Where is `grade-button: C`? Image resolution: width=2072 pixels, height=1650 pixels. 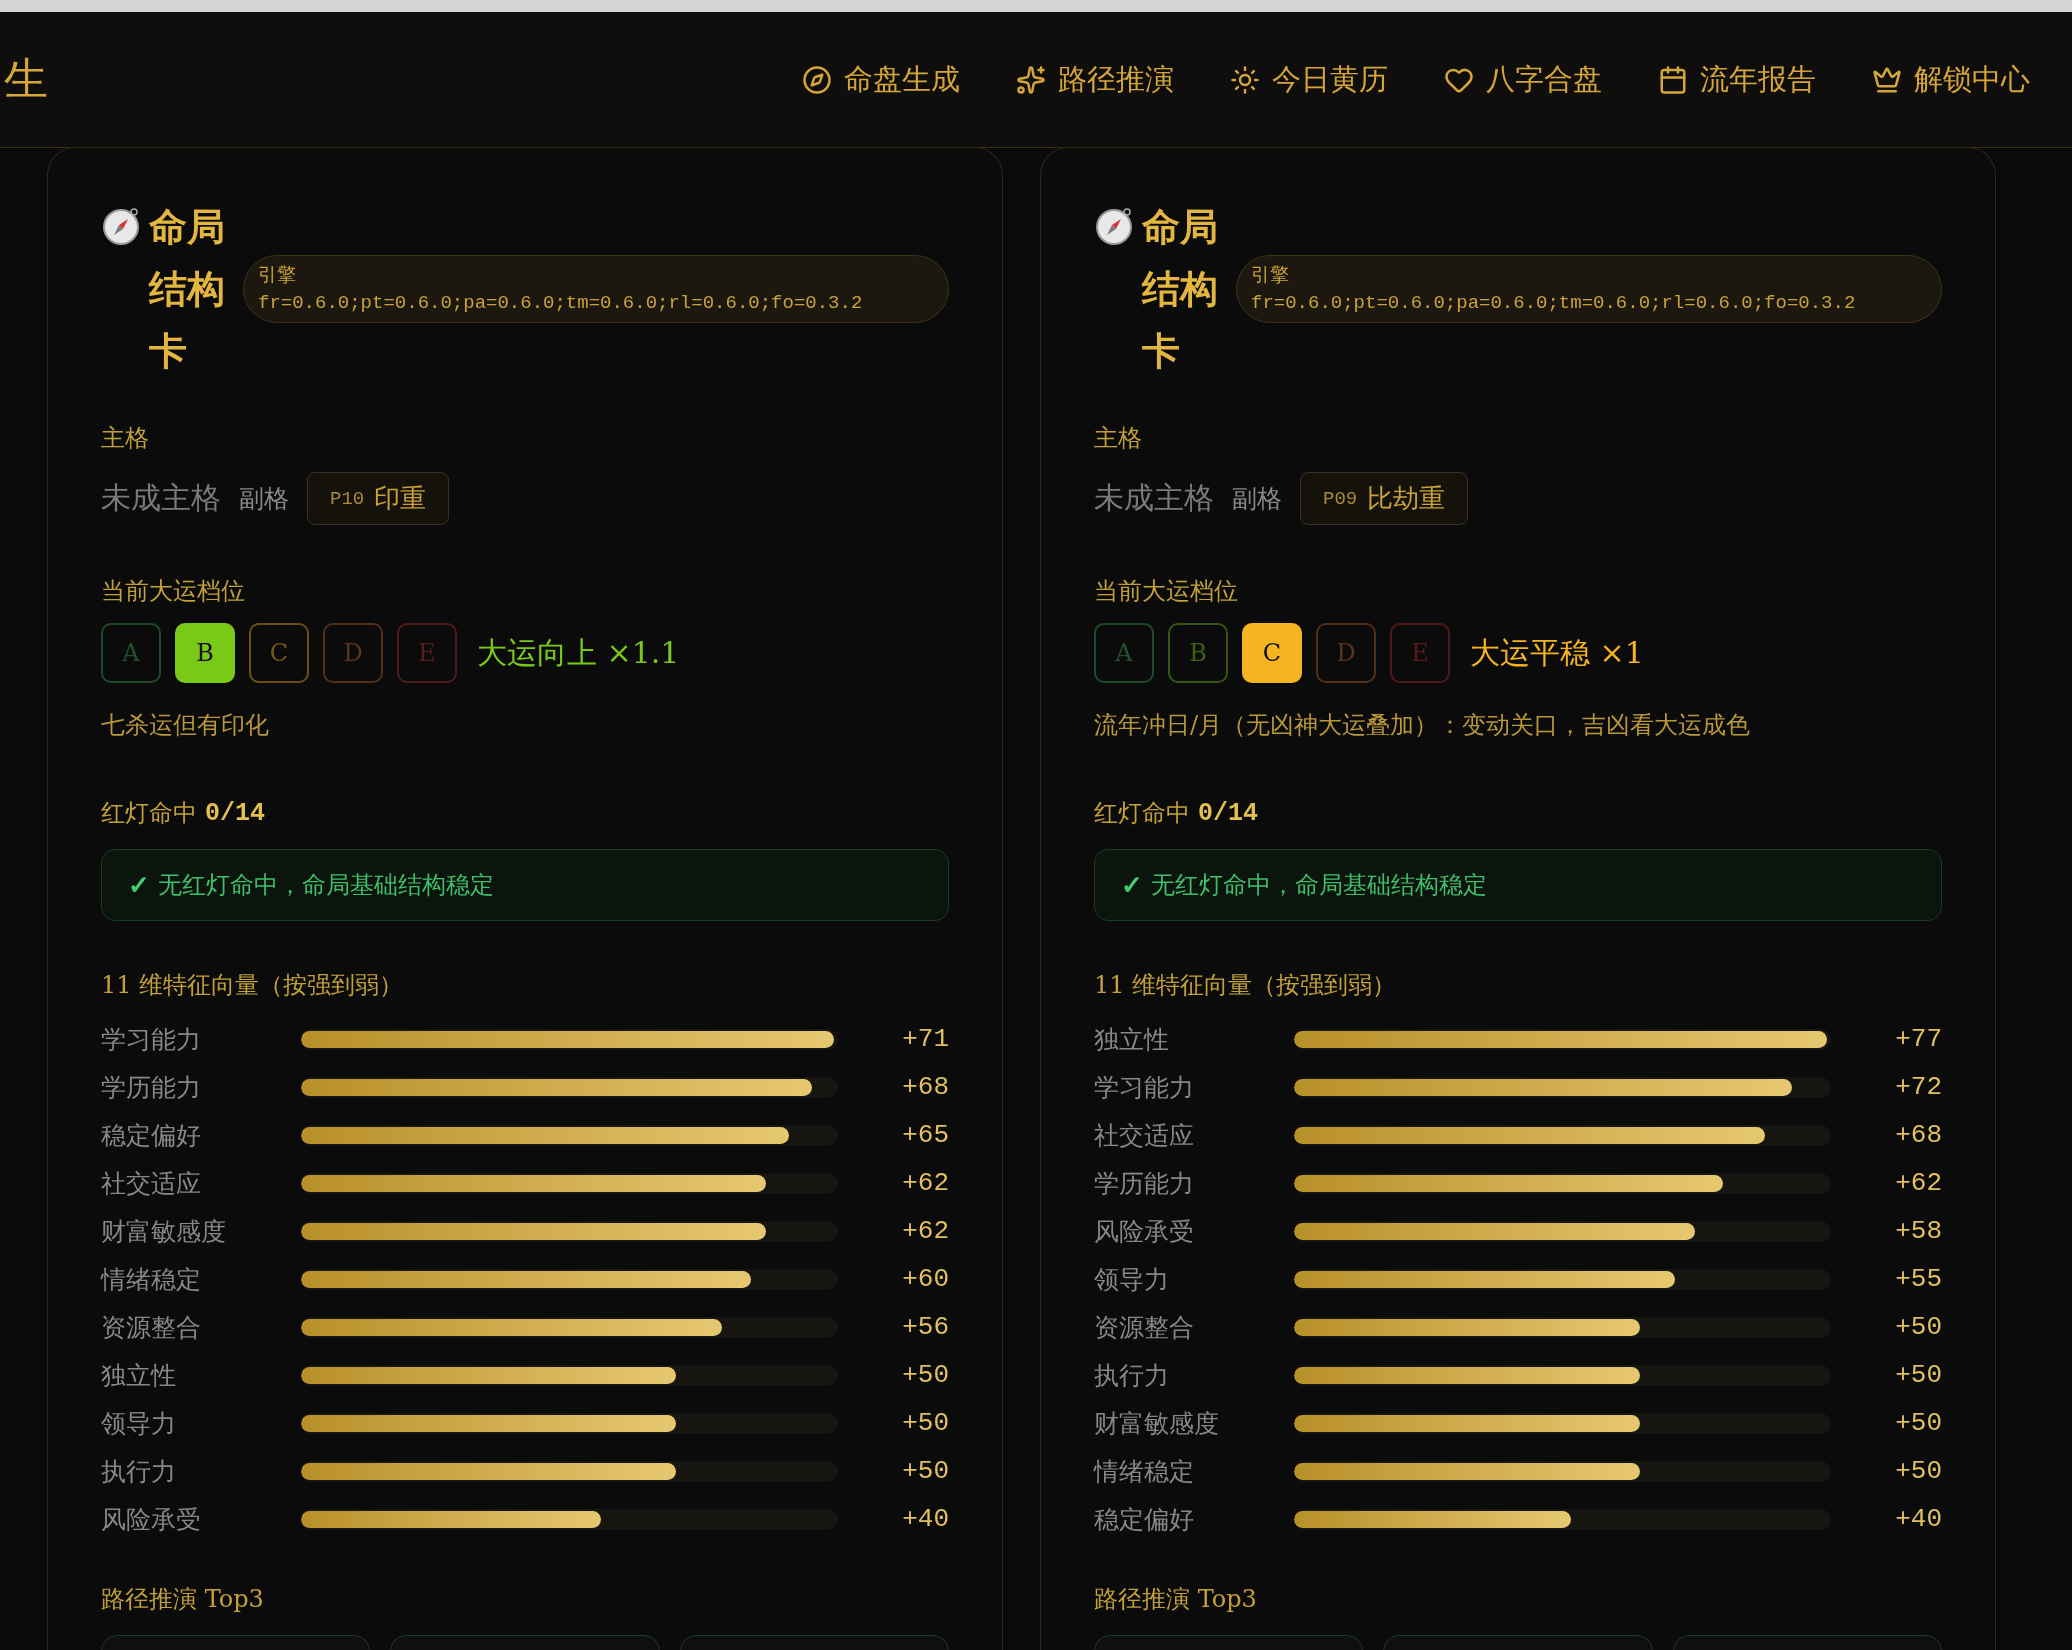
grade-button: C is located at coordinates (1272, 653).